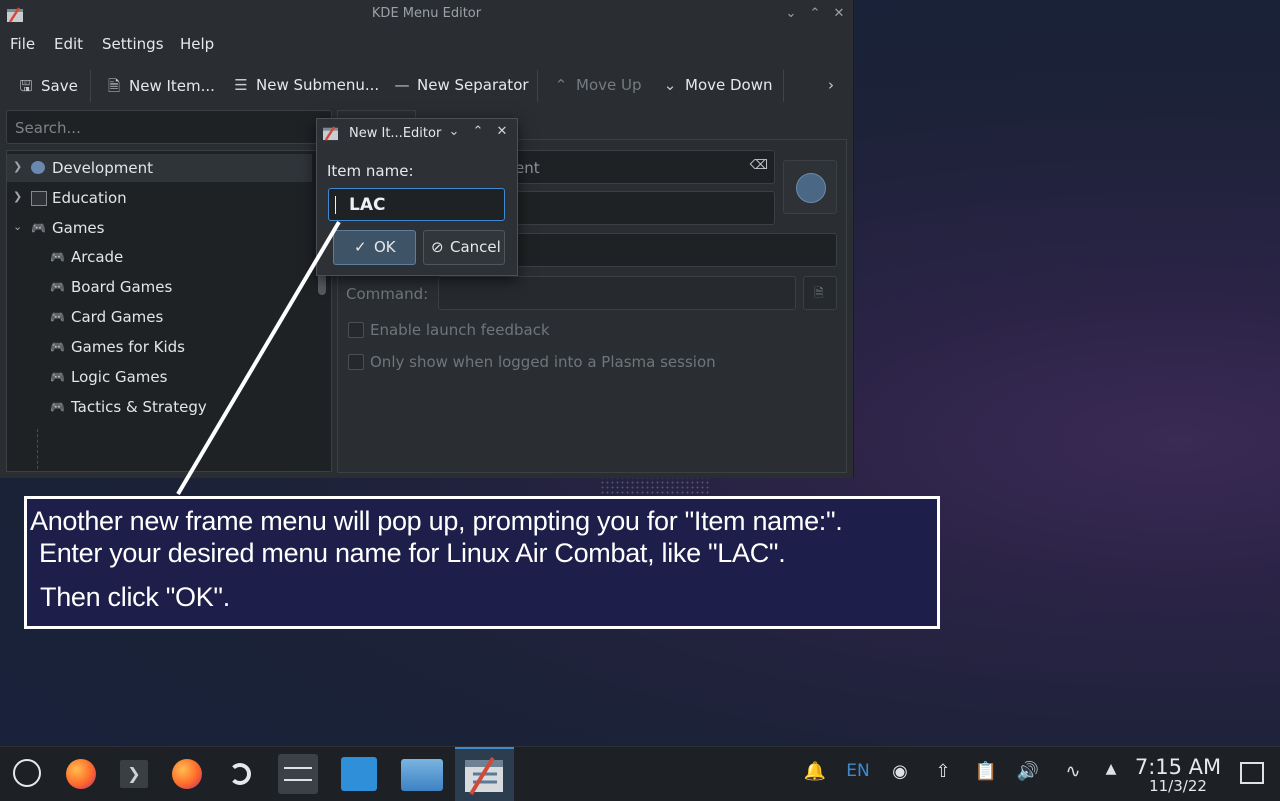 Image resolution: width=1280 pixels, height=801 pixels. I want to click on callout-line-3: Then click "OK"., so click(135, 597).